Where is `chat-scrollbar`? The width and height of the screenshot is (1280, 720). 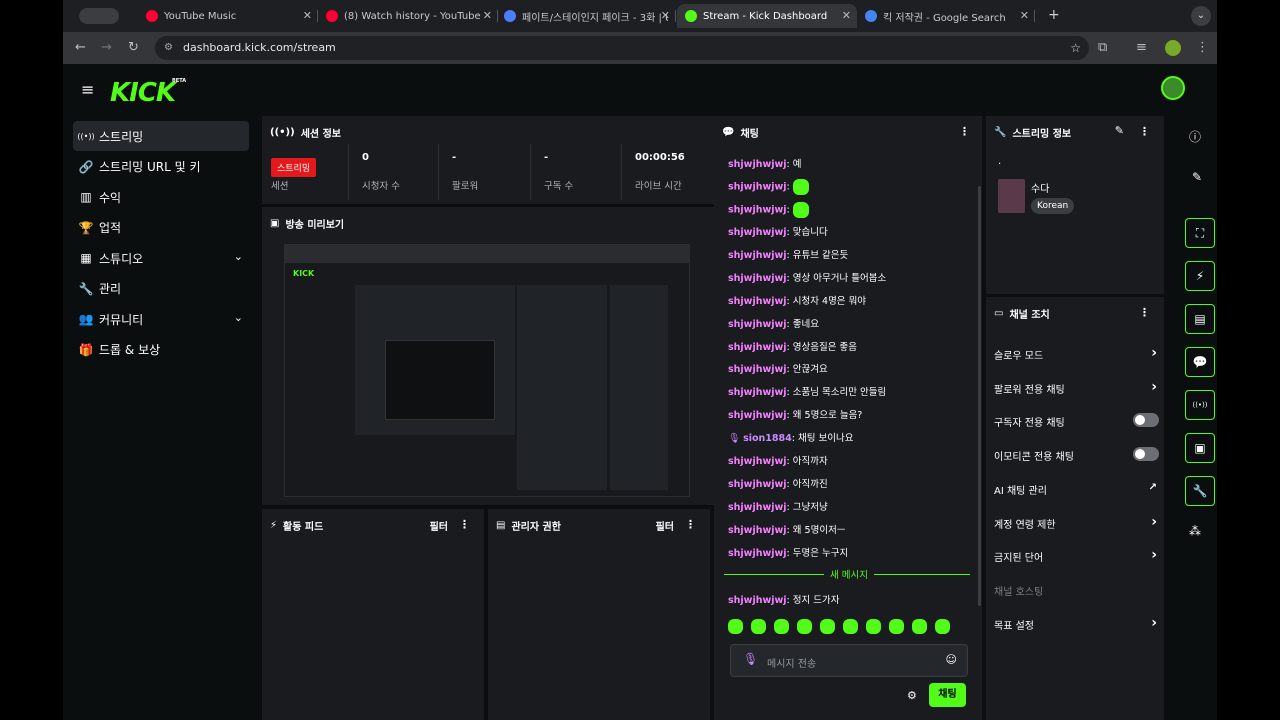
chat-scrollbar is located at coordinates (979, 396).